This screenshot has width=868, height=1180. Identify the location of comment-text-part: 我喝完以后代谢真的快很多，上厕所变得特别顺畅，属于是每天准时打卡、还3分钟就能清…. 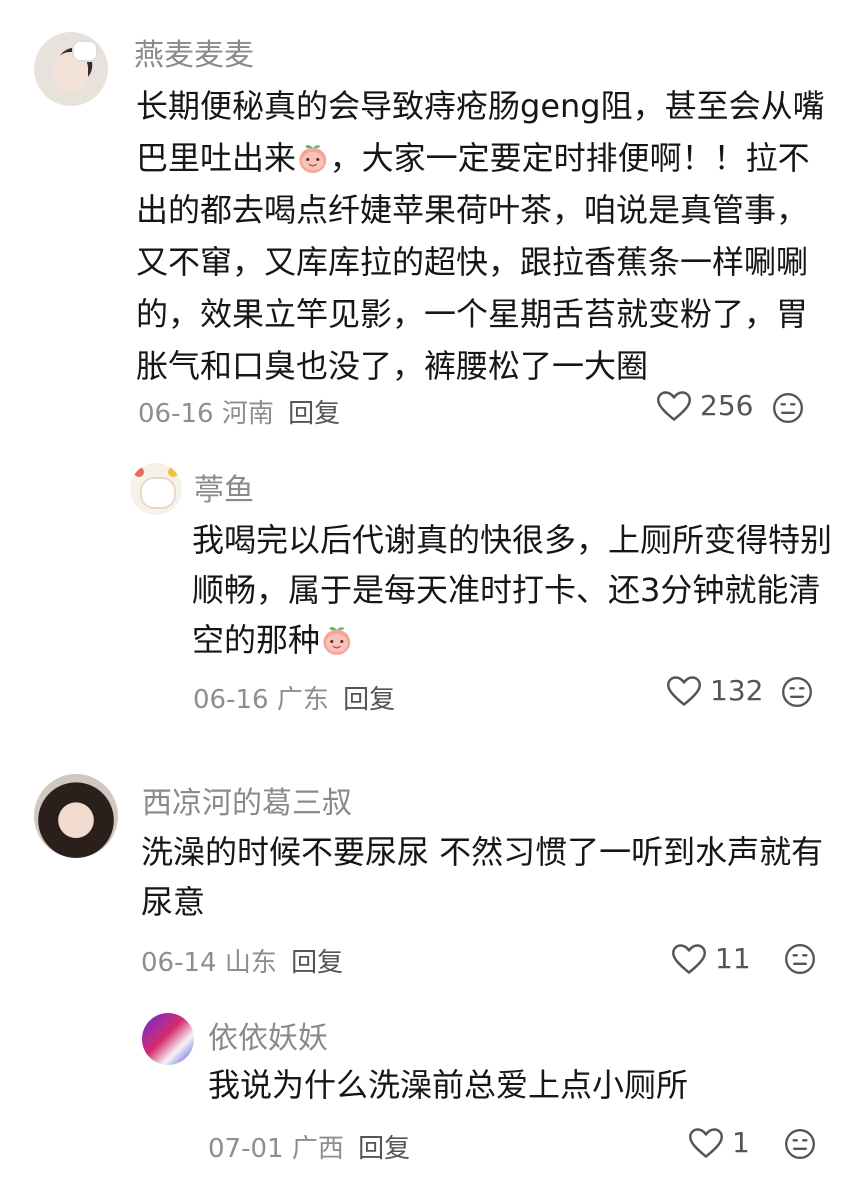
(512, 590).